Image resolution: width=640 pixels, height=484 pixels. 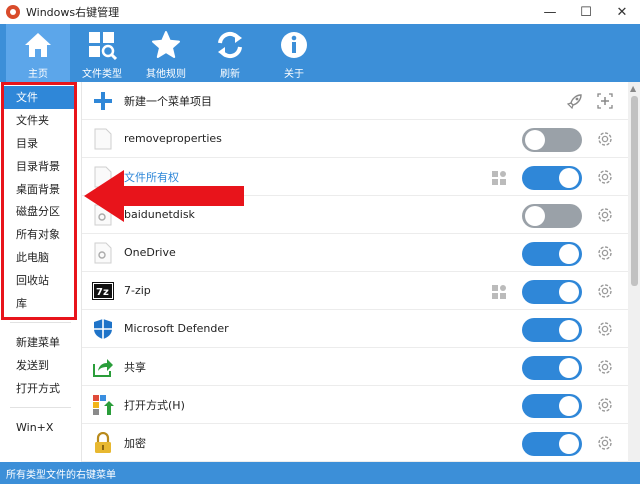 I want to click on sidebar-item-this-pc: 此电脑, so click(x=40, y=257).